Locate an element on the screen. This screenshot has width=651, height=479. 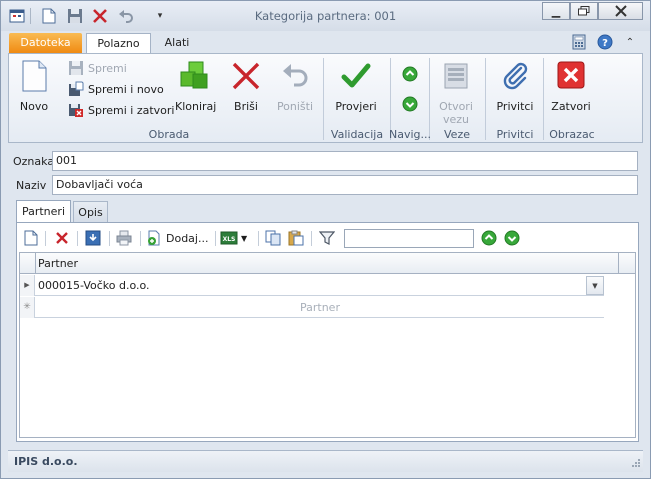
close-button is located at coordinates (620, 11).